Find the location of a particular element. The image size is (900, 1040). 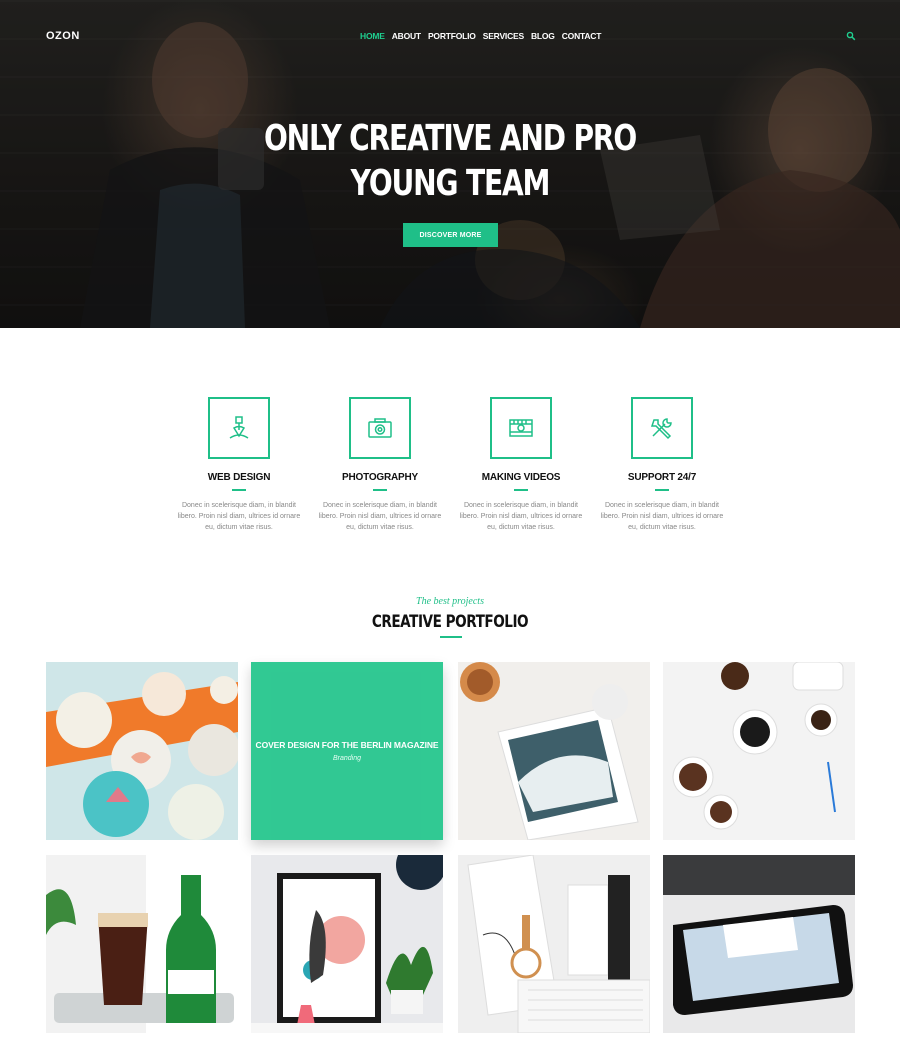

portfolio-title: CREATIVE PORTFOLIO is located at coordinates (450, 622).